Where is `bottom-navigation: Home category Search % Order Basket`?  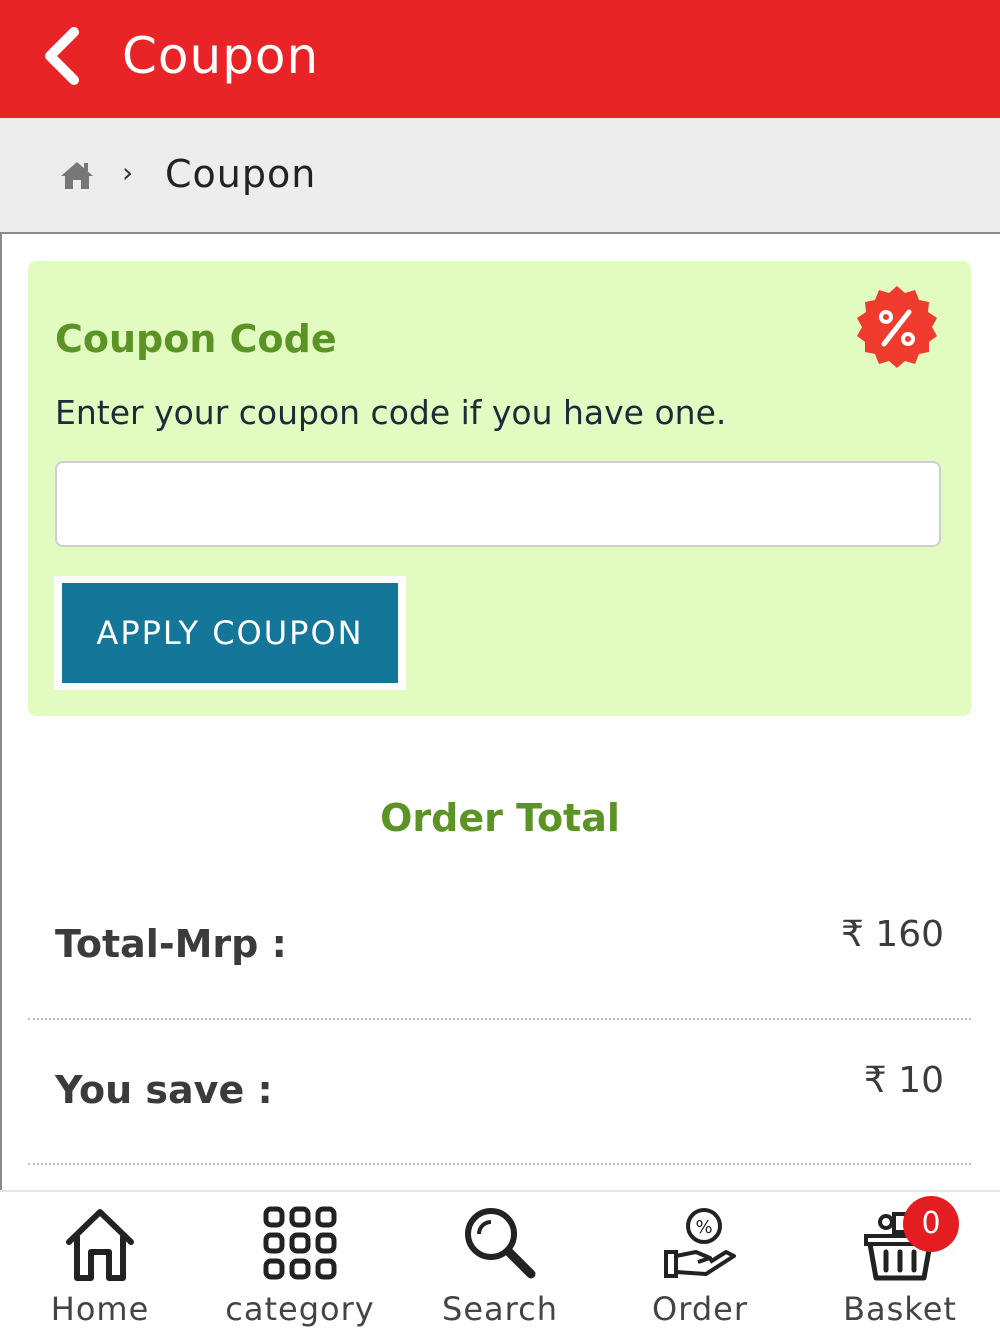 bottom-navigation: Home category Search % Order Basket is located at coordinates (500, 1263).